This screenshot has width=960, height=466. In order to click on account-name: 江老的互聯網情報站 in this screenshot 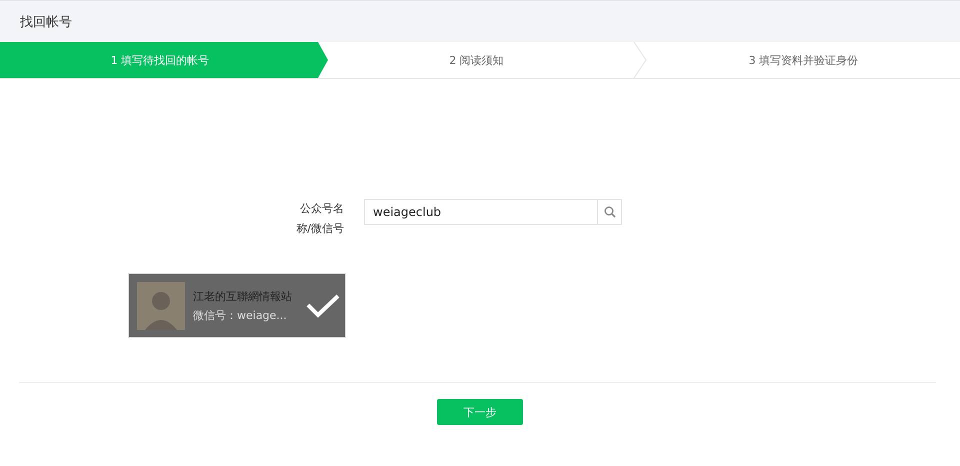, I will do `click(242, 296)`.